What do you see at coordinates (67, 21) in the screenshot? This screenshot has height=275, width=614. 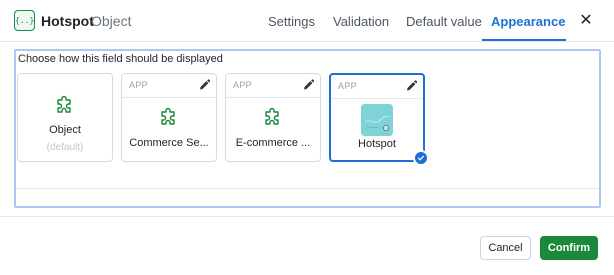 I see `field-name: Hotspot` at bounding box center [67, 21].